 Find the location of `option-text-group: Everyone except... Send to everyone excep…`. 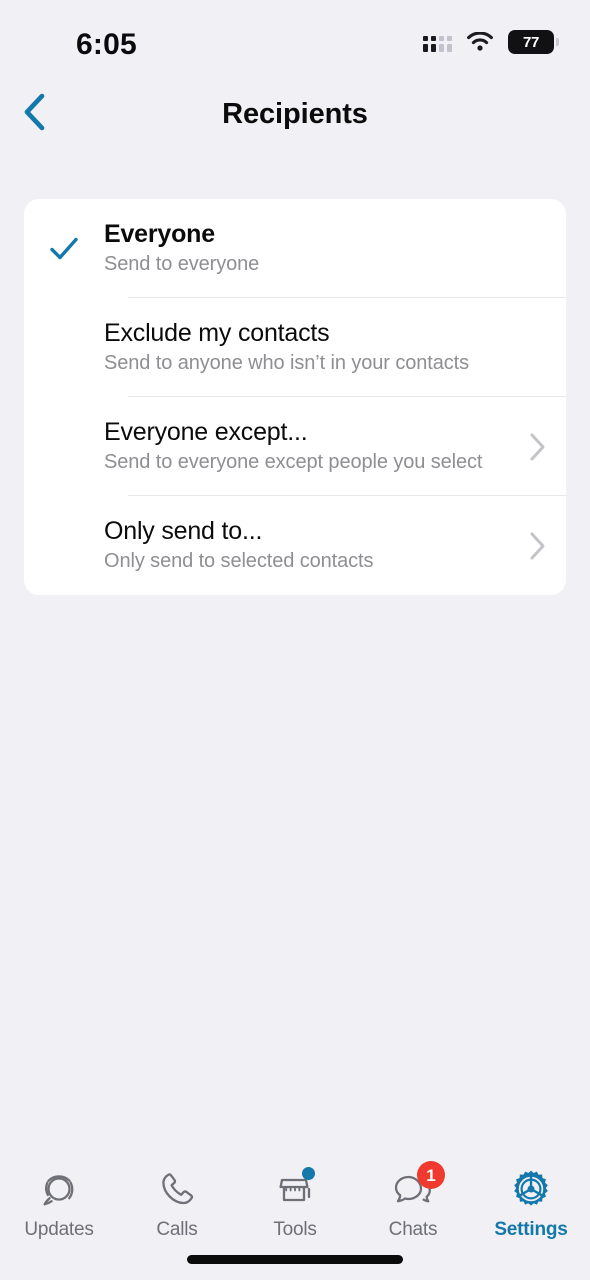

option-text-group: Everyone except... Send to everyone excep… is located at coordinates (307, 446).